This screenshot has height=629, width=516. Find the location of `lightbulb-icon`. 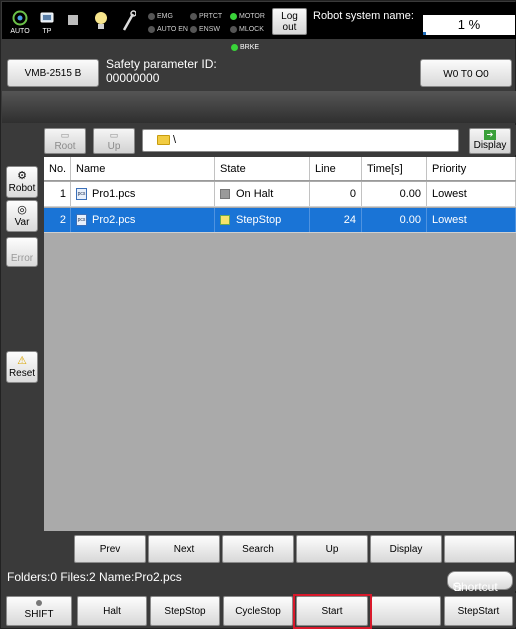

lightbulb-icon is located at coordinates (101, 20).